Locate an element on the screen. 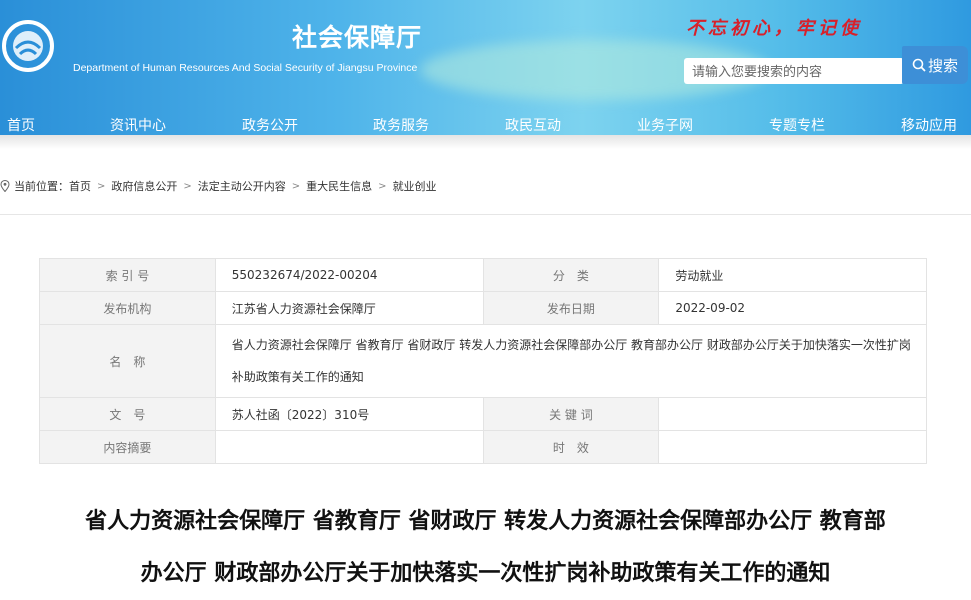 Image resolution: width=971 pixels, height=600 pixels. location-pin-icon is located at coordinates (5, 186).